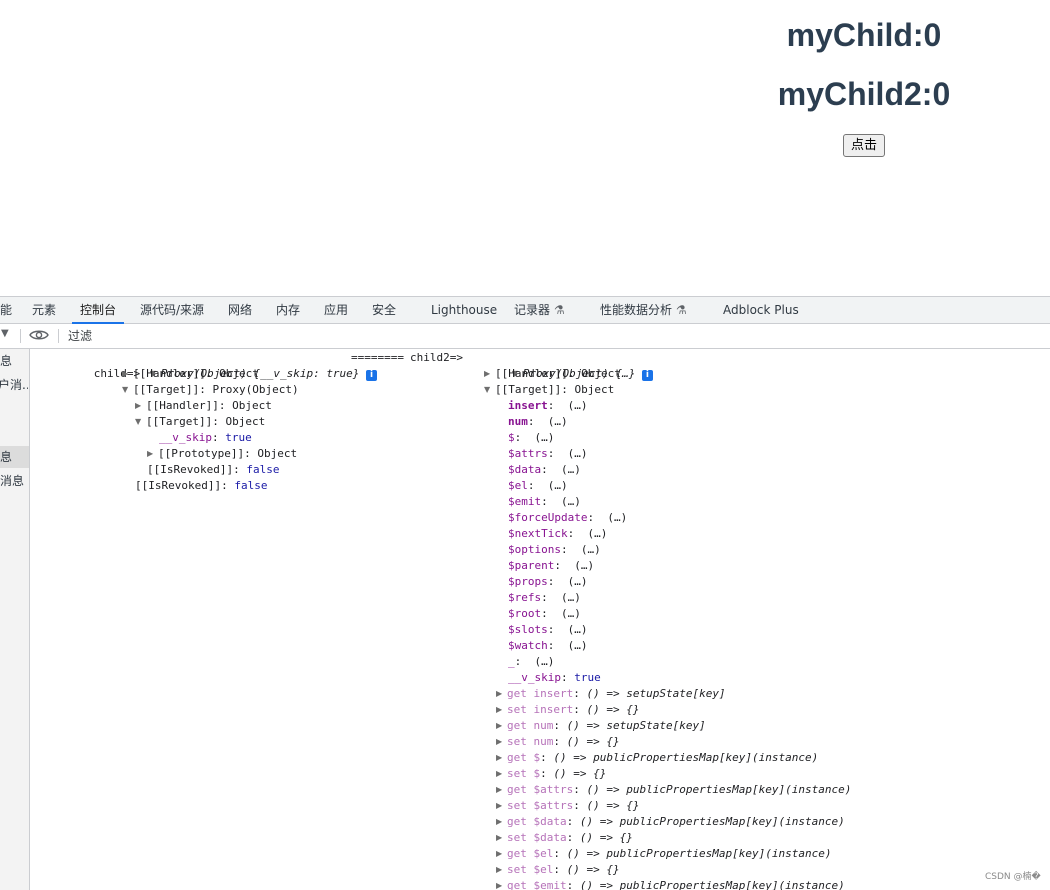  I want to click on eye-icon, so click(39, 336).